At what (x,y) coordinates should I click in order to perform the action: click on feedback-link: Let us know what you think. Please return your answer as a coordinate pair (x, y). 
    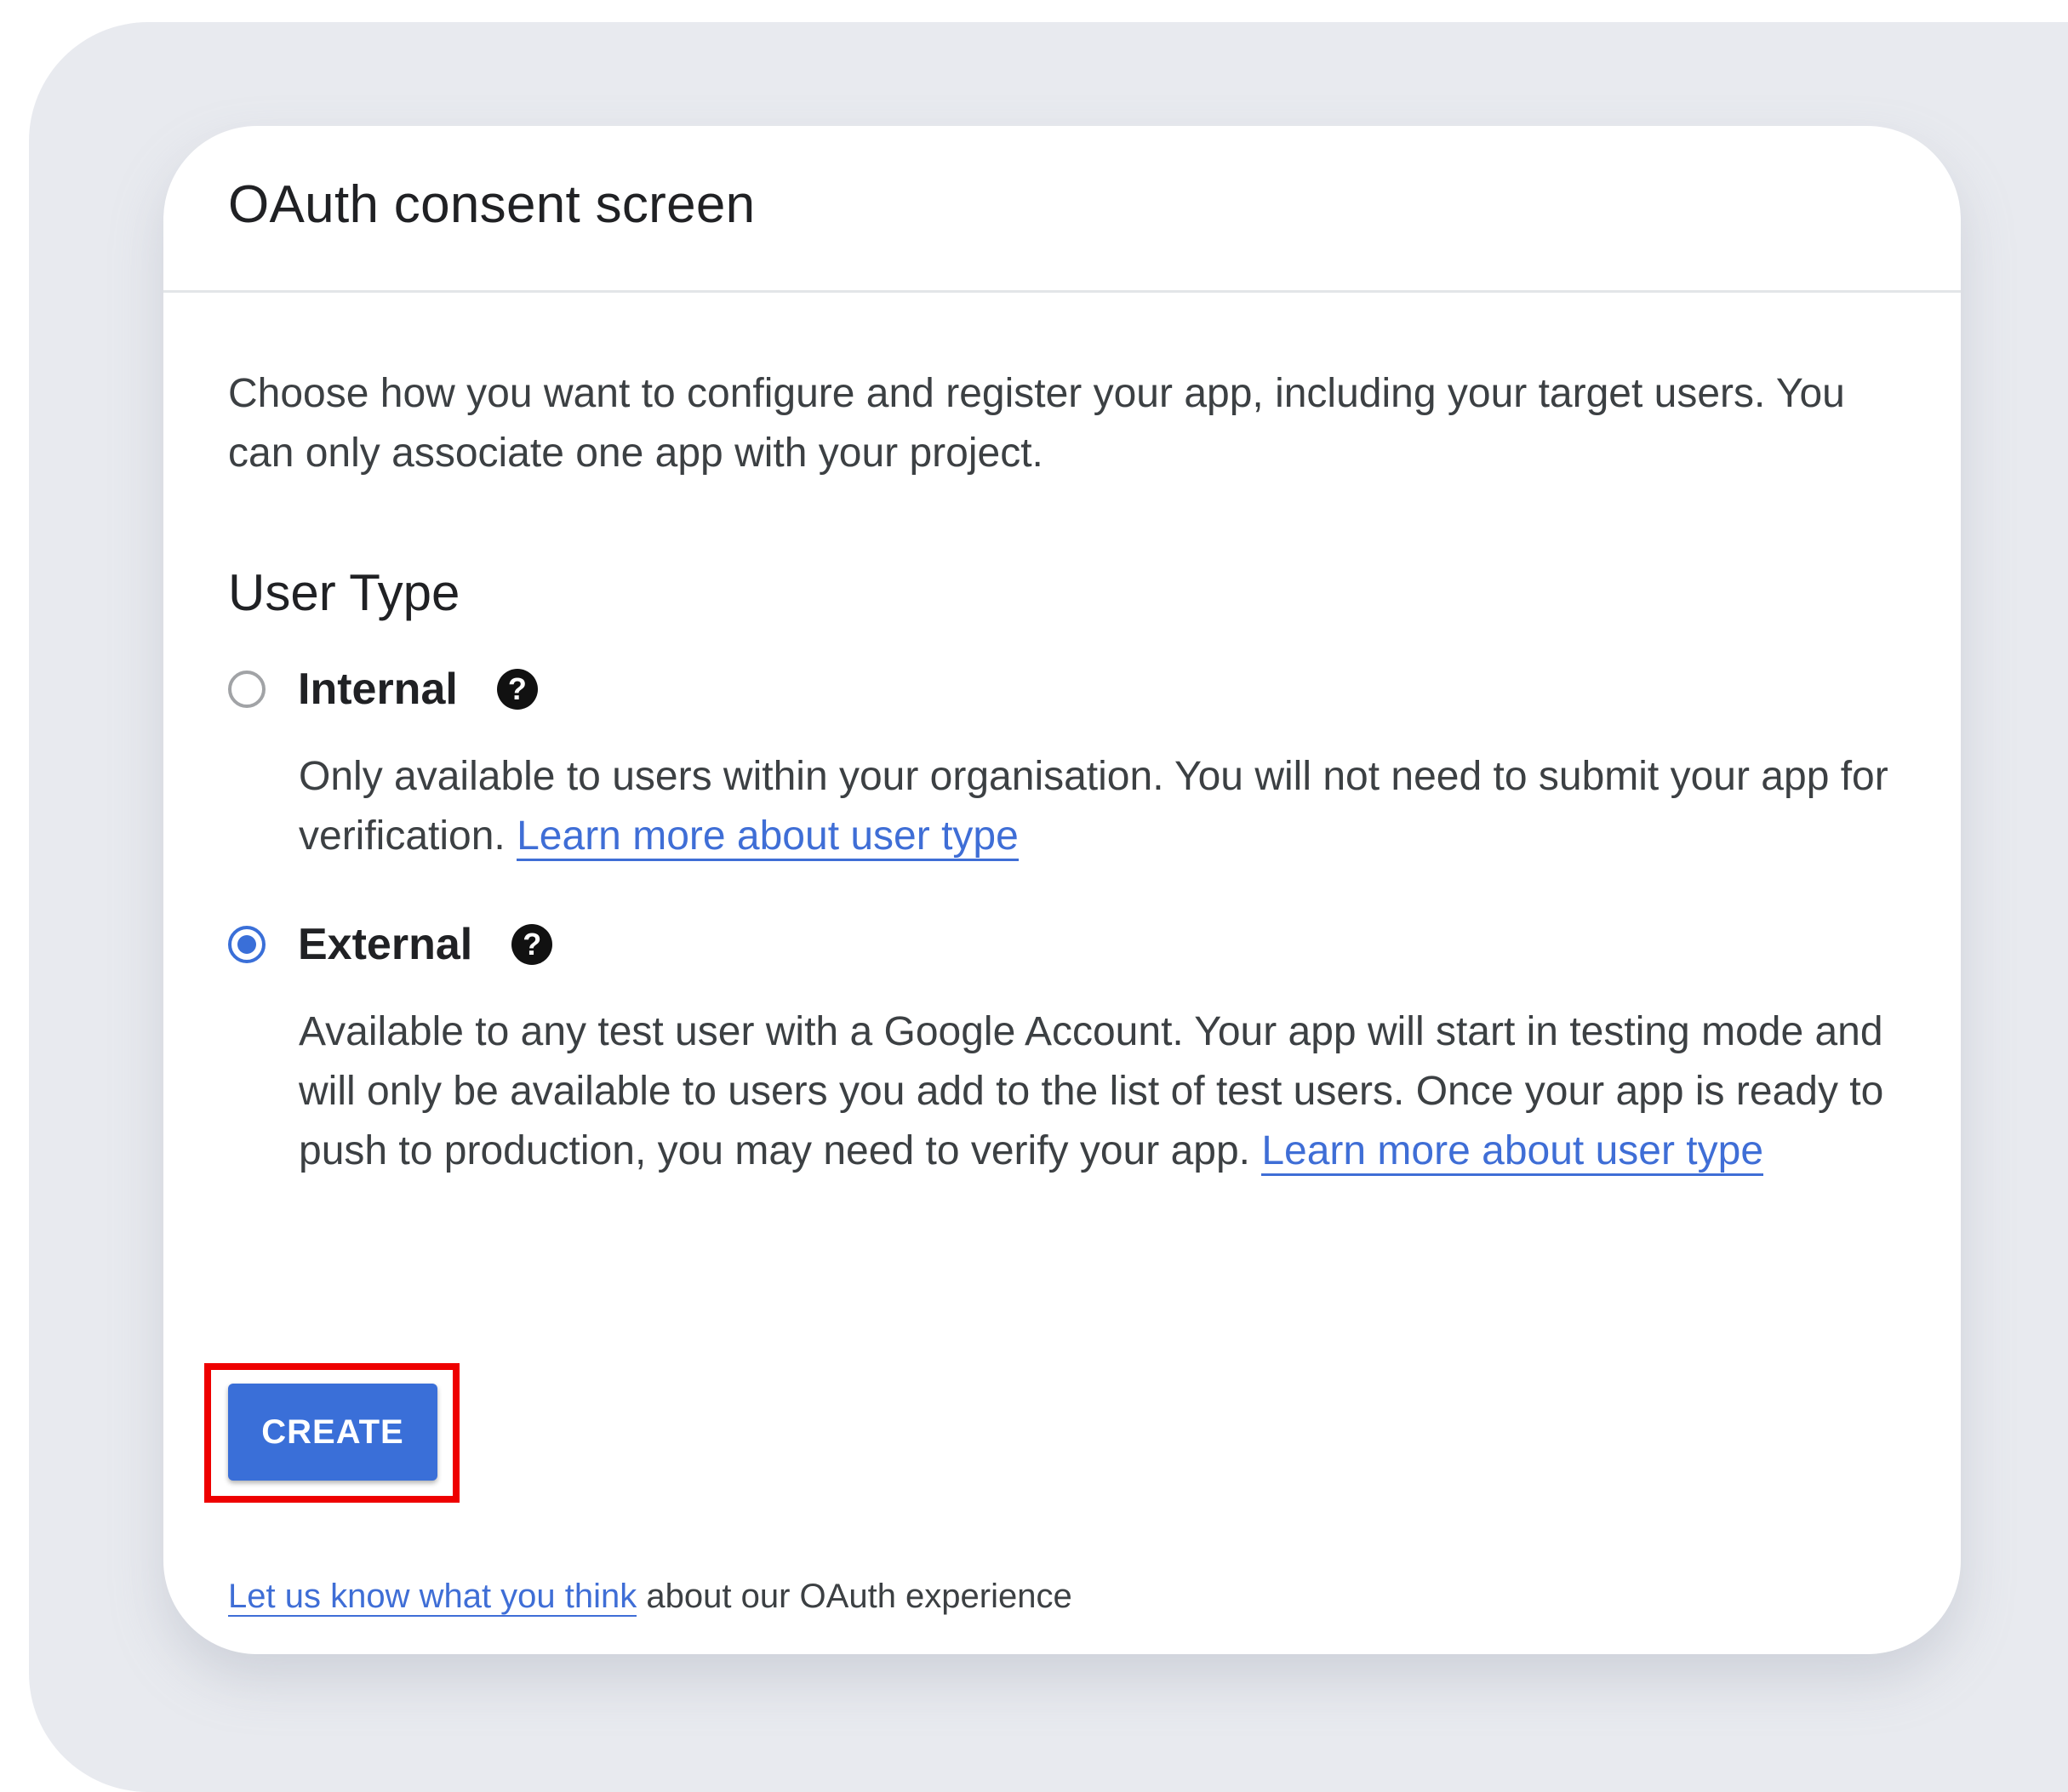
    Looking at the image, I should click on (432, 1597).